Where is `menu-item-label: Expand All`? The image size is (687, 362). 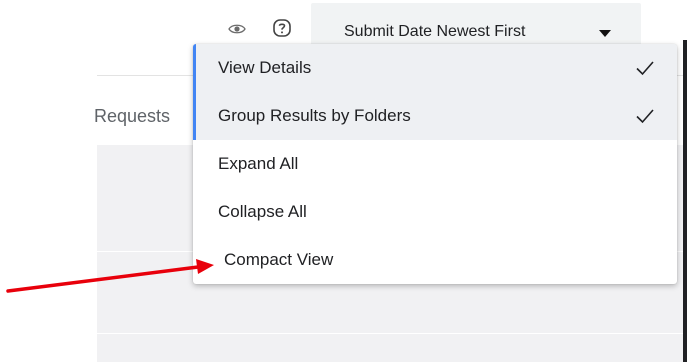
menu-item-label: Expand All is located at coordinates (258, 163).